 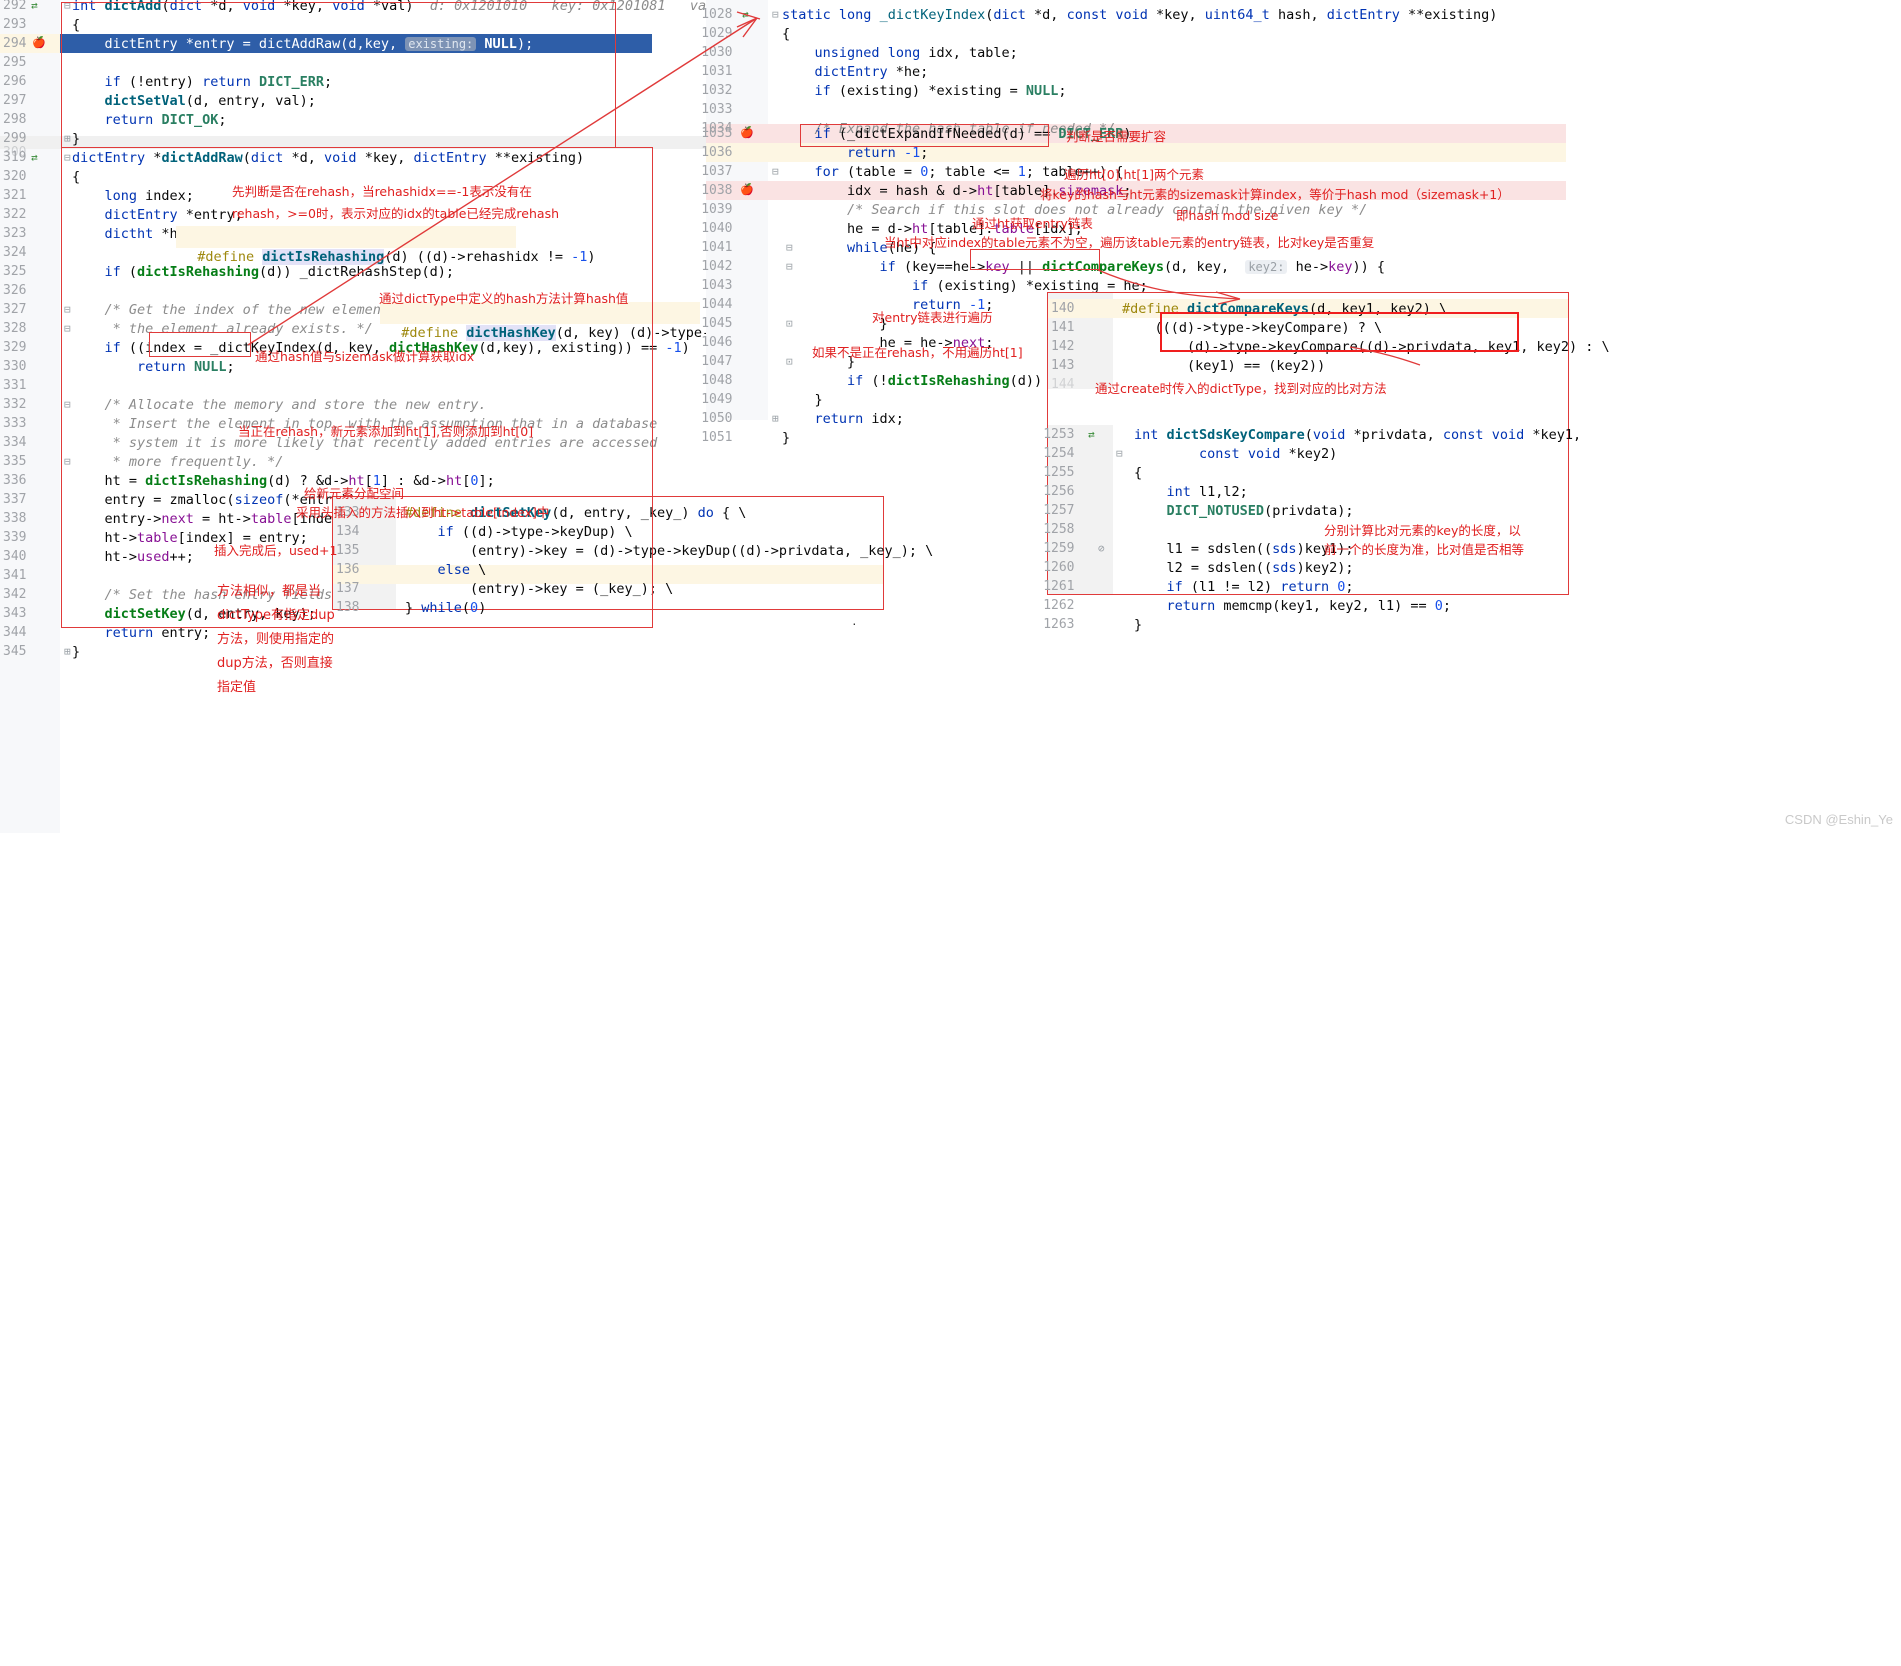 What do you see at coordinates (186, 367) in the screenshot?
I see `code-line: return NULL;` at bounding box center [186, 367].